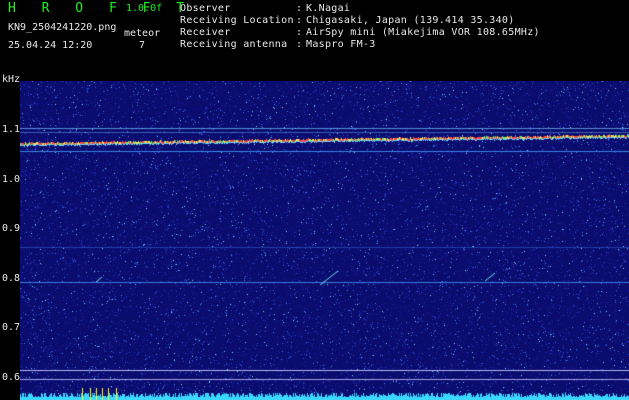 This screenshot has width=629, height=400. What do you see at coordinates (11, 129) in the screenshot?
I see `y-tick-label: 1.1` at bounding box center [11, 129].